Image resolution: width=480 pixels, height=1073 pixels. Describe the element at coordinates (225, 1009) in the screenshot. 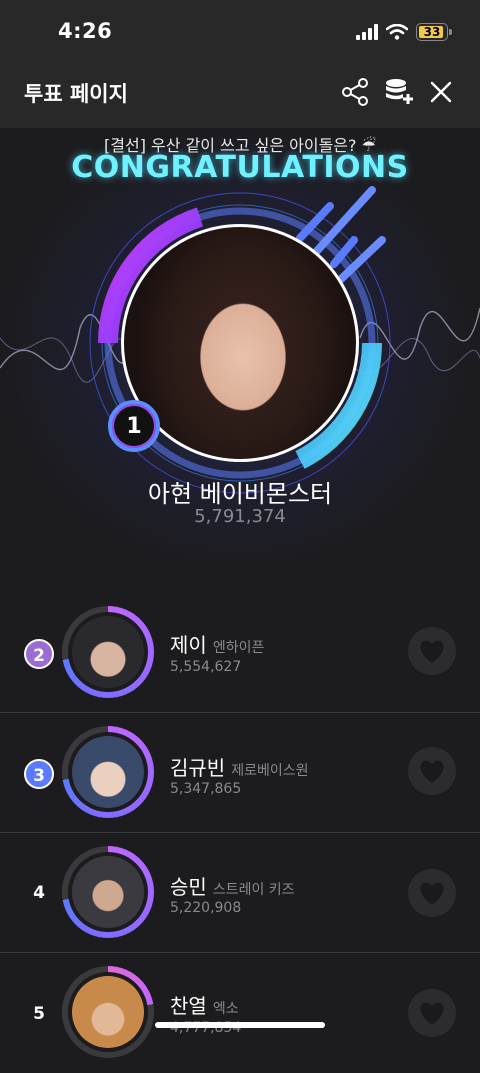

I see `candidate-group: 엑소` at that location.